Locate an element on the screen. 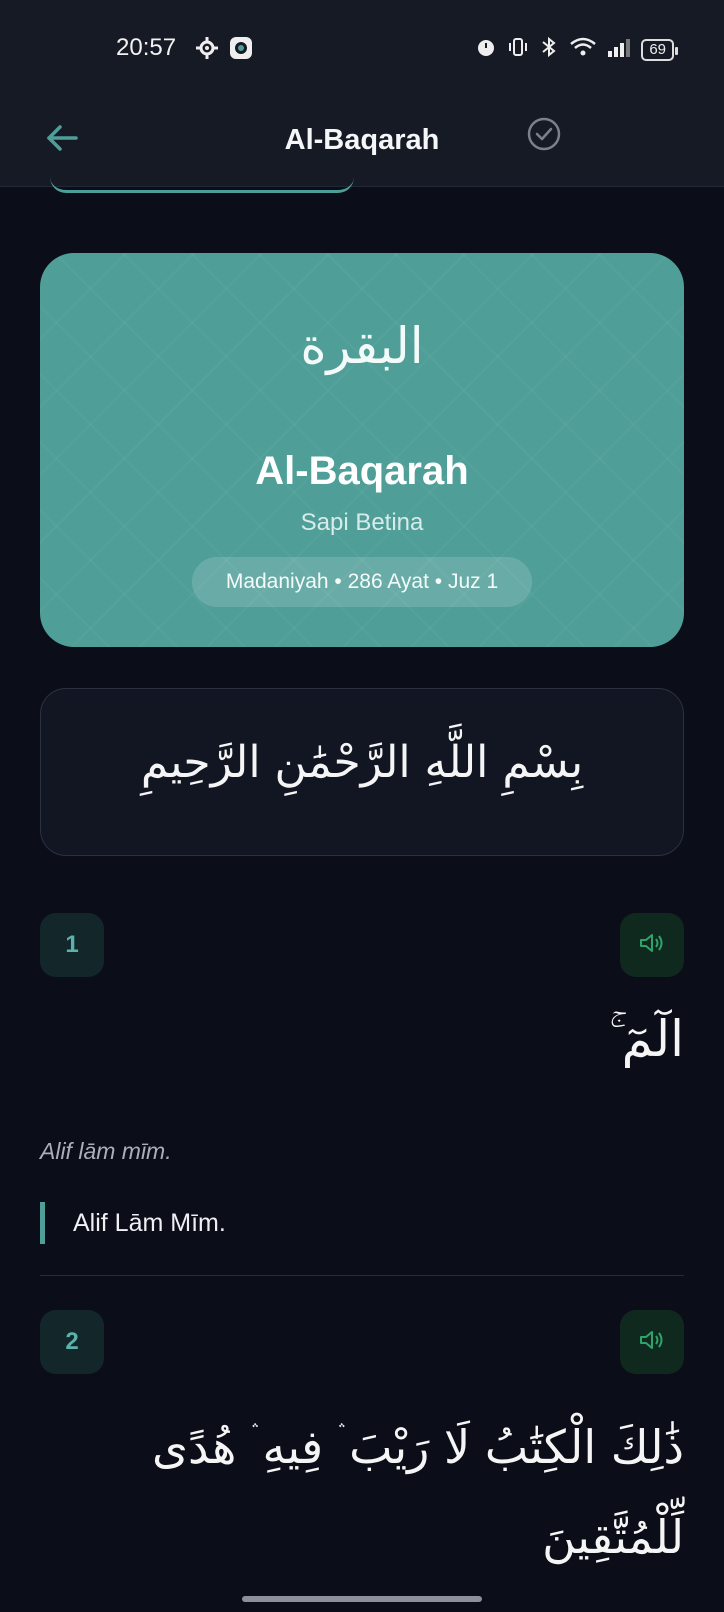 The height and width of the screenshot is (1612, 724). settings-gear-icon is located at coordinates (207, 50).